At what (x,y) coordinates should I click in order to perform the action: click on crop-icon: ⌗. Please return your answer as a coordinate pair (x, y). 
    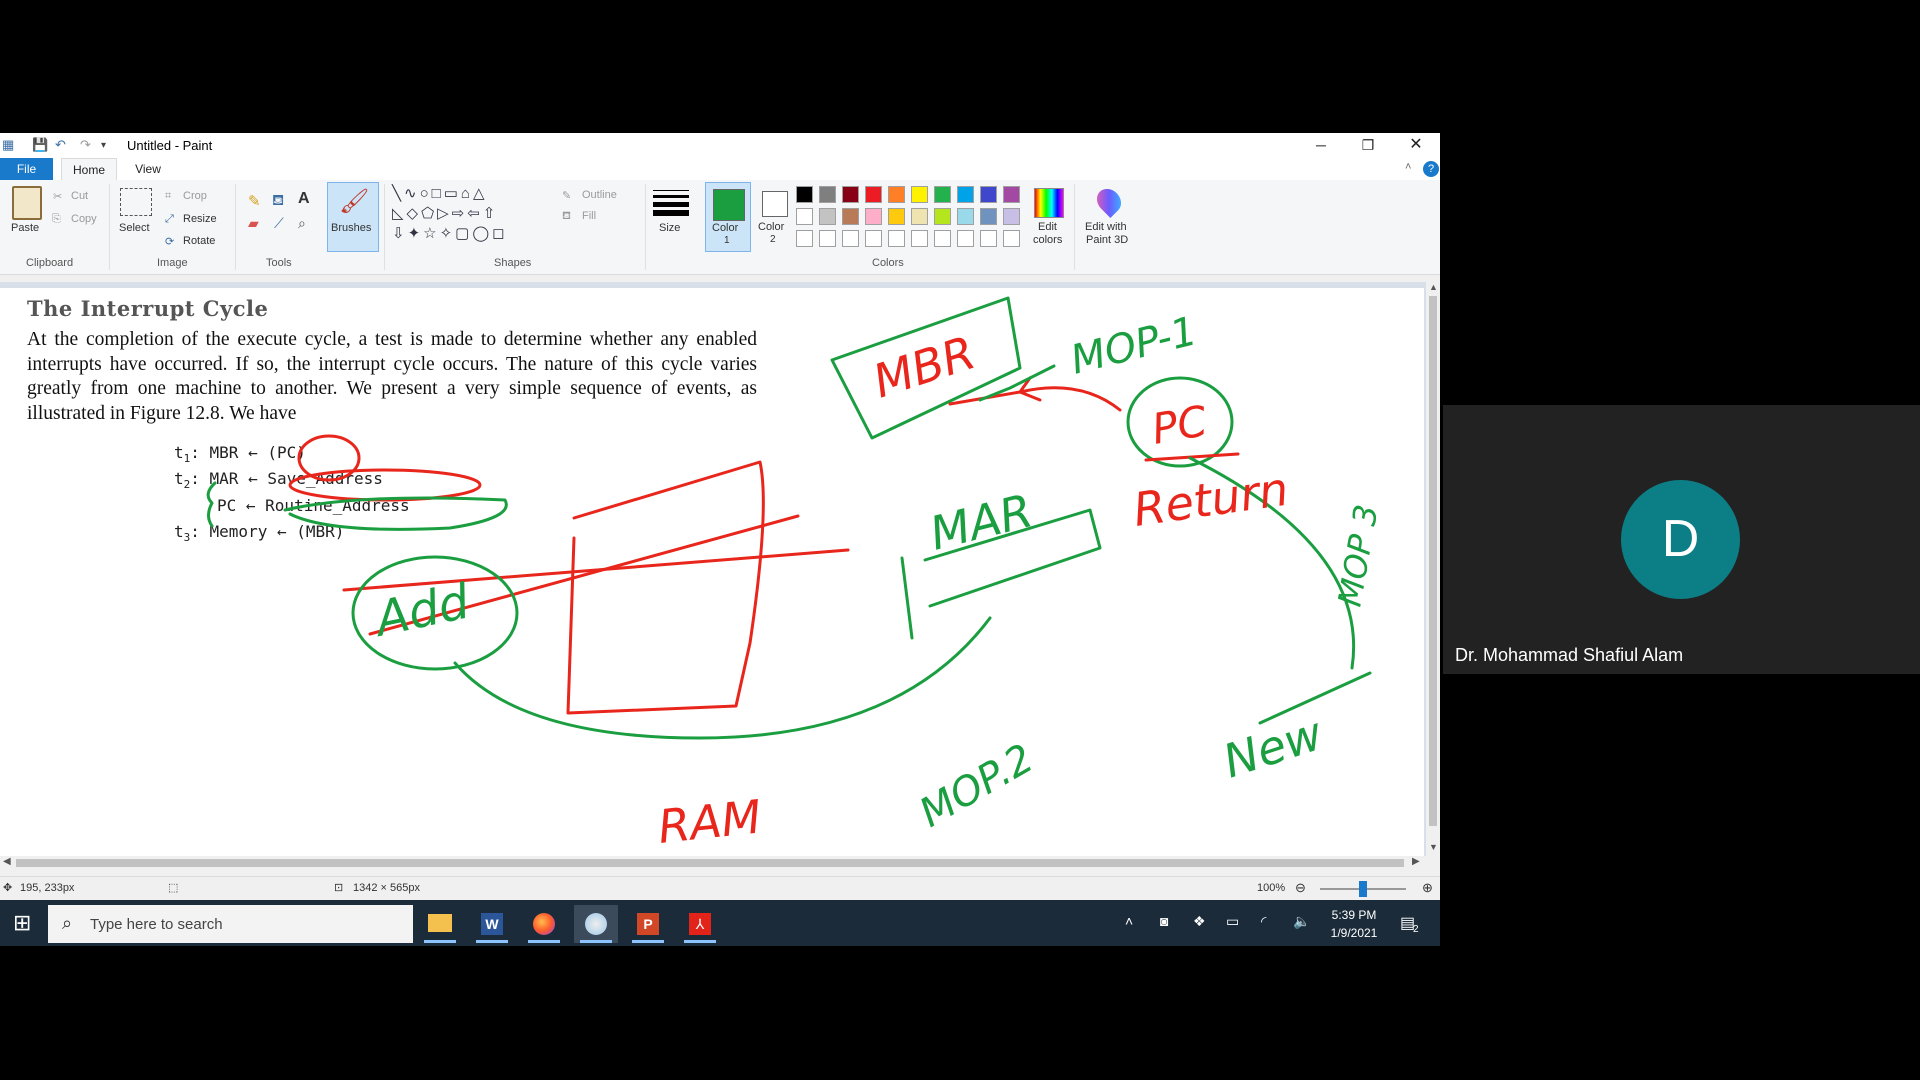
    Looking at the image, I should click on (168, 196).